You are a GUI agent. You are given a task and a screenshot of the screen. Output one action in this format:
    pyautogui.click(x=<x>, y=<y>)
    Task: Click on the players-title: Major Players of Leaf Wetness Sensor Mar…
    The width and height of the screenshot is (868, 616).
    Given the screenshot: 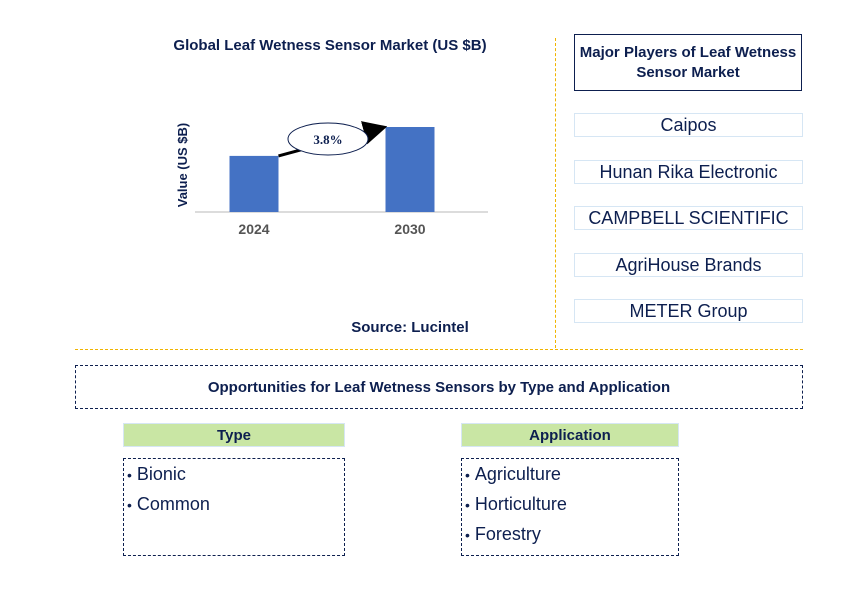 What is the action you would take?
    pyautogui.click(x=688, y=62)
    